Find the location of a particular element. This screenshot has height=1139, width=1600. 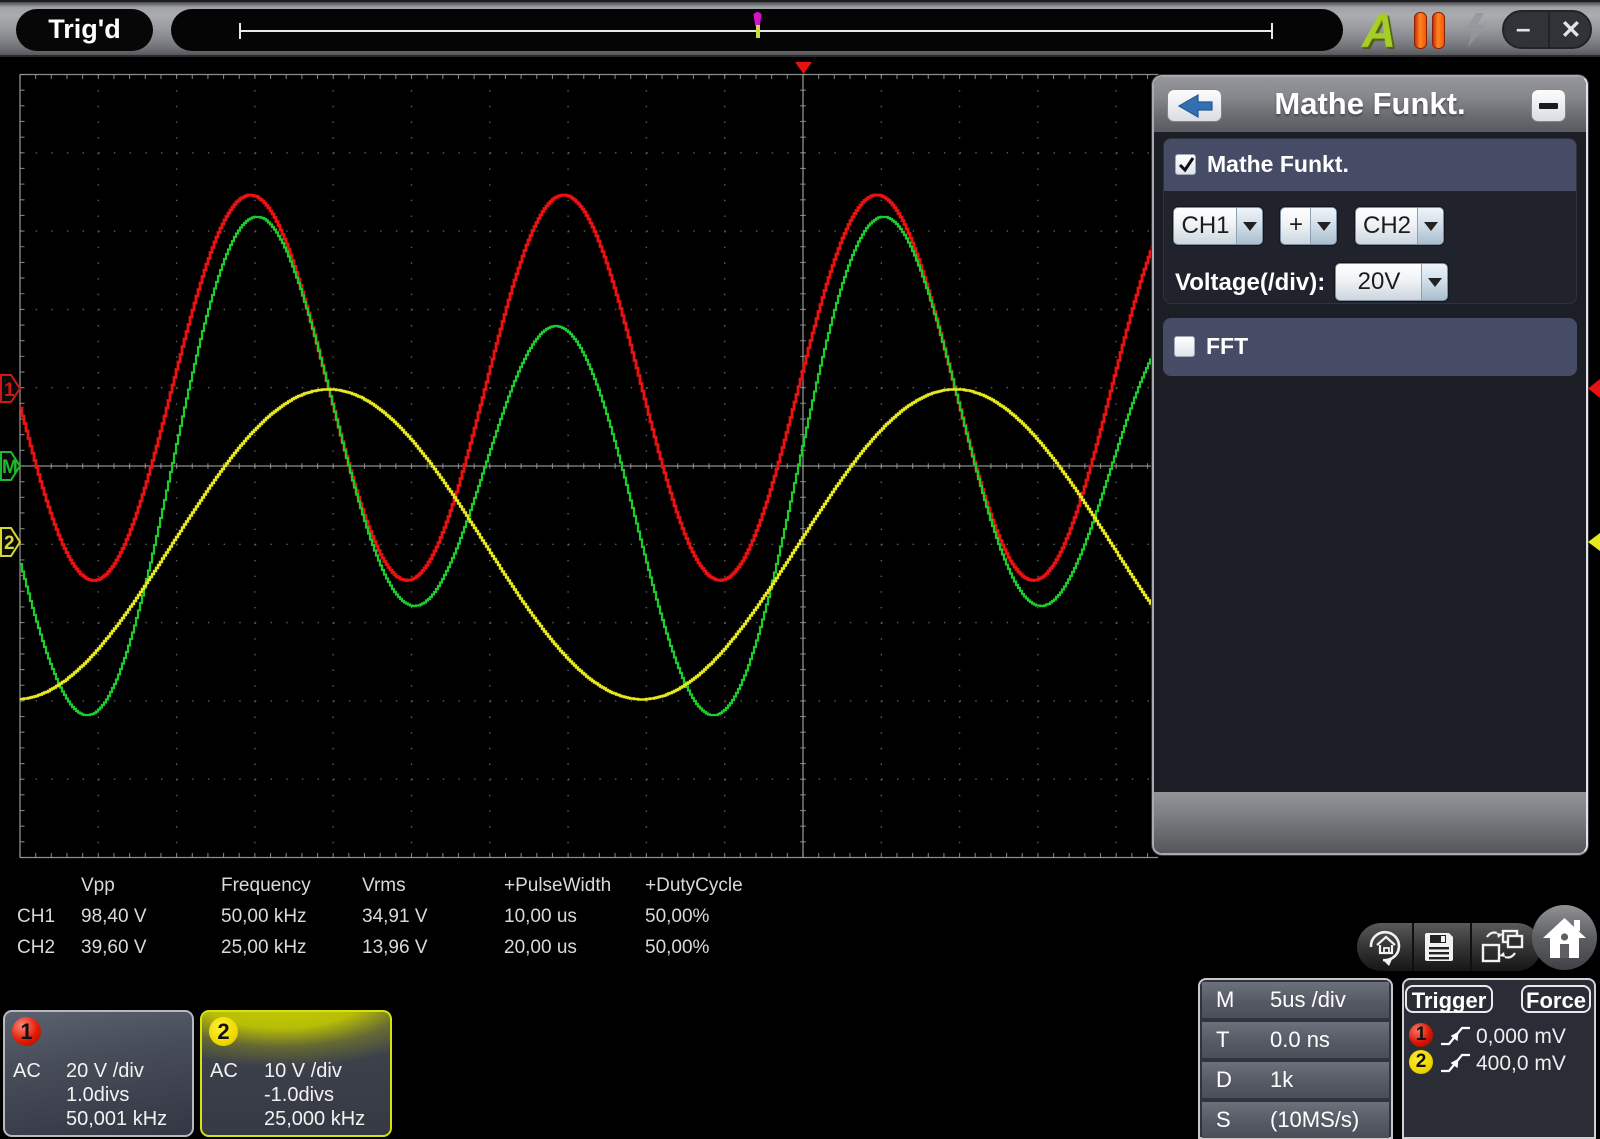

svg-text: 2 is located at coordinates (9, 543).